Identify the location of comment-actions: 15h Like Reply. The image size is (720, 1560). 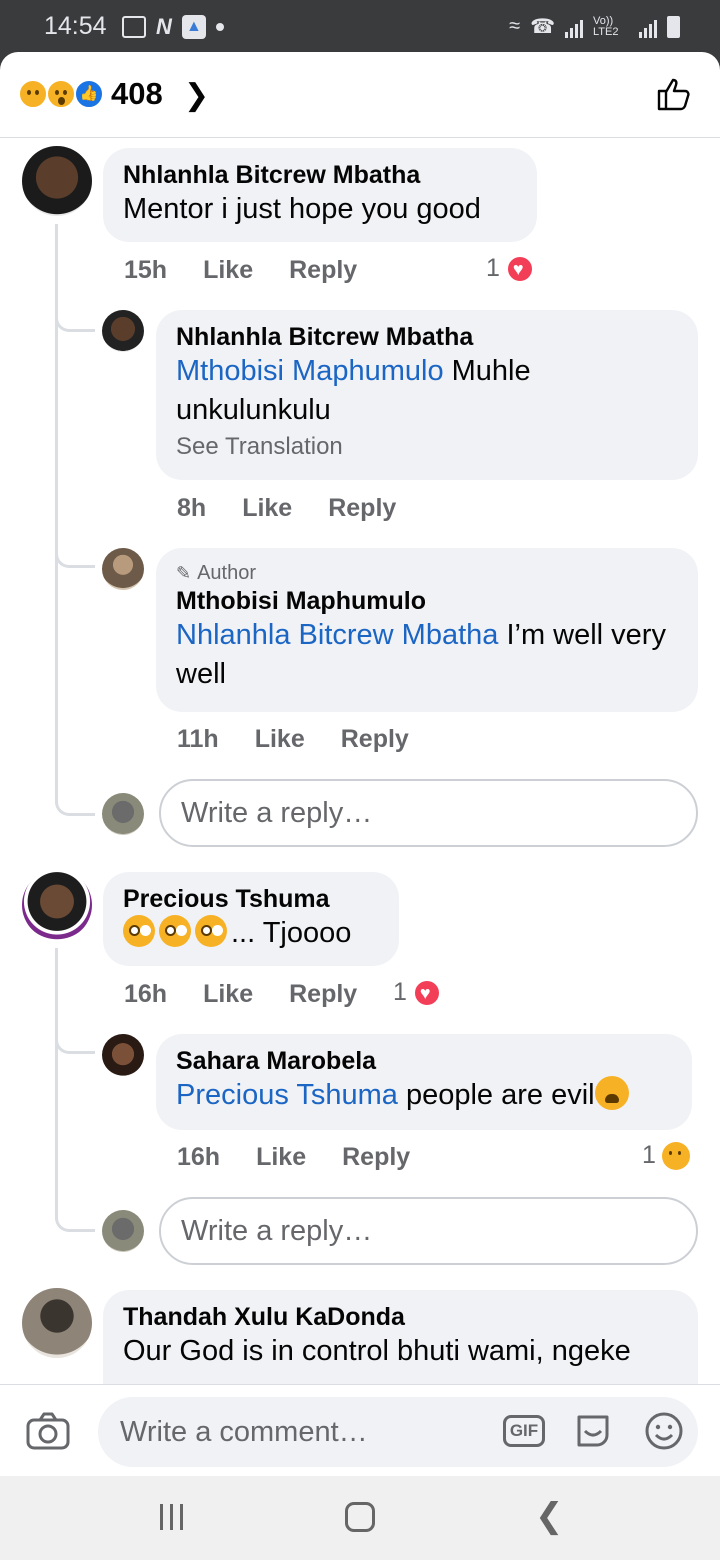
(240, 270).